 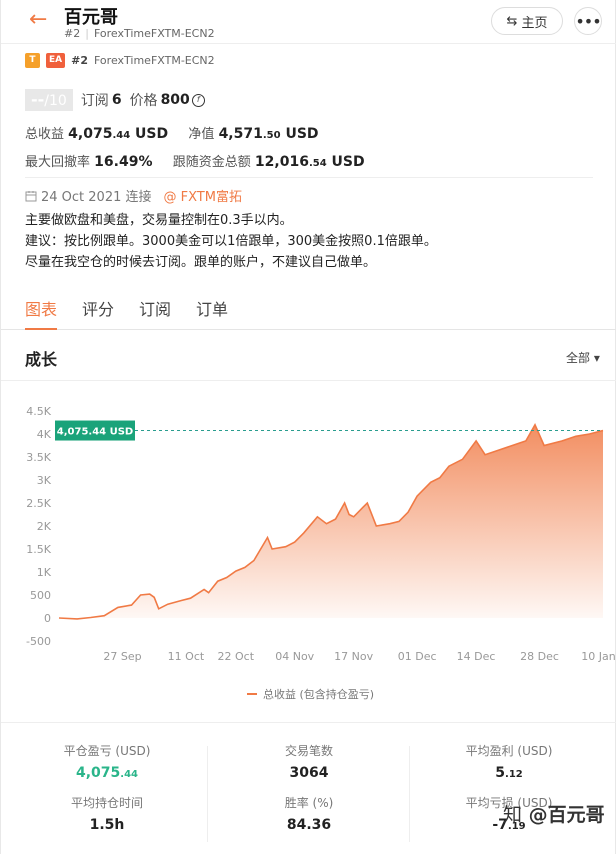 What do you see at coordinates (44, 434) in the screenshot?
I see `y-tick-label: 4K` at bounding box center [44, 434].